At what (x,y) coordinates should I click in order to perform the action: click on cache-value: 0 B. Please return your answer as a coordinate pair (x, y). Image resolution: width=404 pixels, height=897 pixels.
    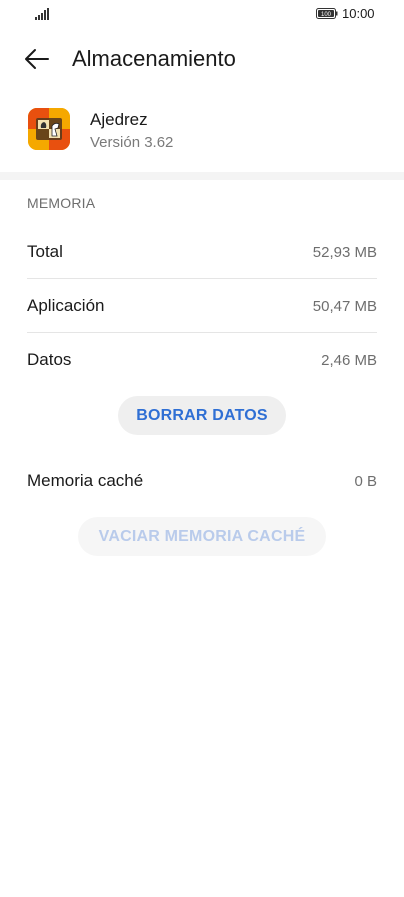
    Looking at the image, I should click on (365, 481).